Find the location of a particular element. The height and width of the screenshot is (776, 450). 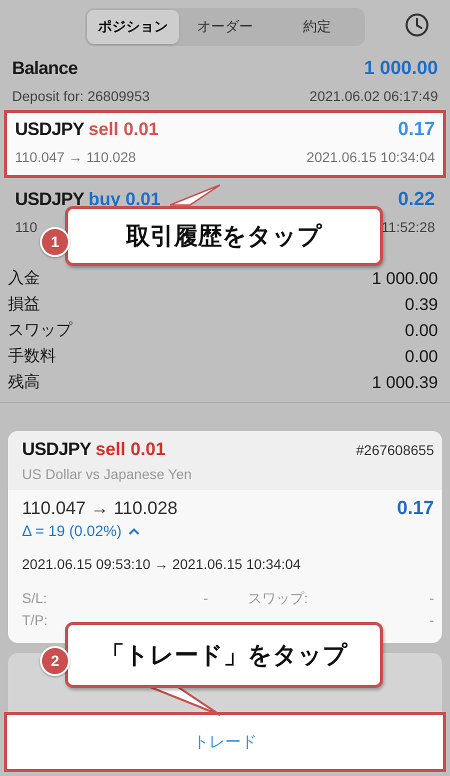

callout-text: 取引履歴をタップ is located at coordinates (224, 237).